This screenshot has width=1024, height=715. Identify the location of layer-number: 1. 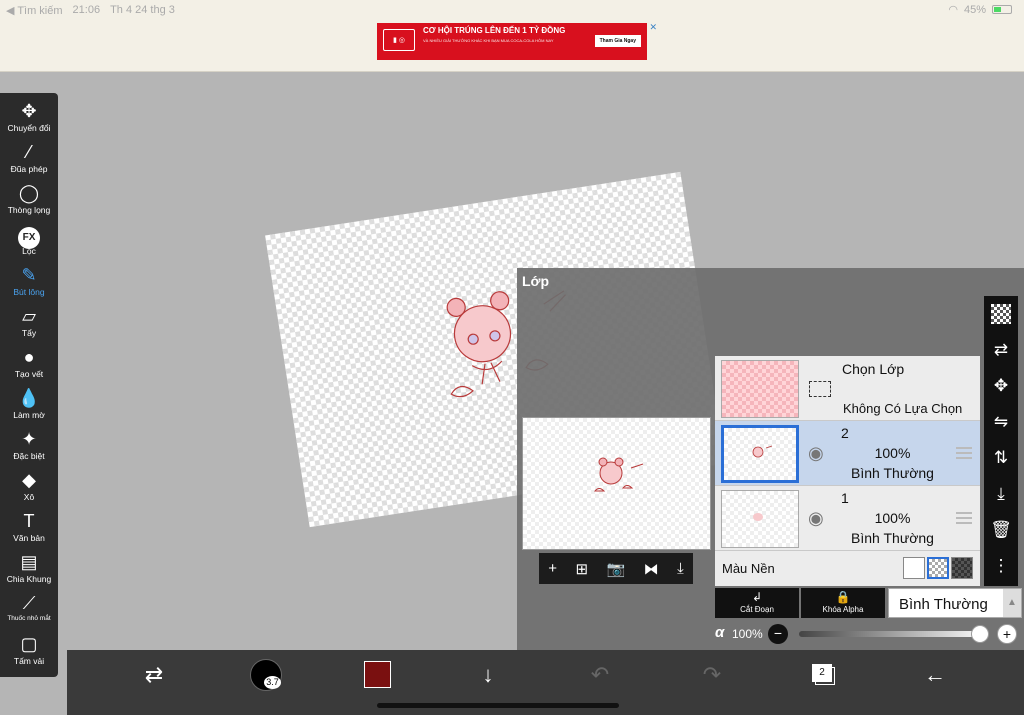
(845, 498).